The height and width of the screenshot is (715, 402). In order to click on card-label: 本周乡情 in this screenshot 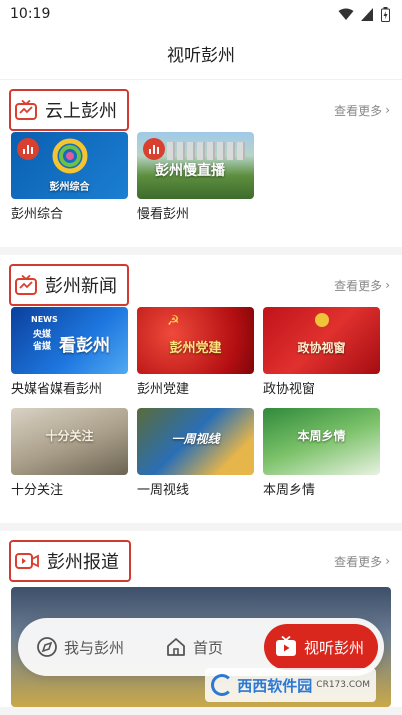, I will do `click(289, 490)`.